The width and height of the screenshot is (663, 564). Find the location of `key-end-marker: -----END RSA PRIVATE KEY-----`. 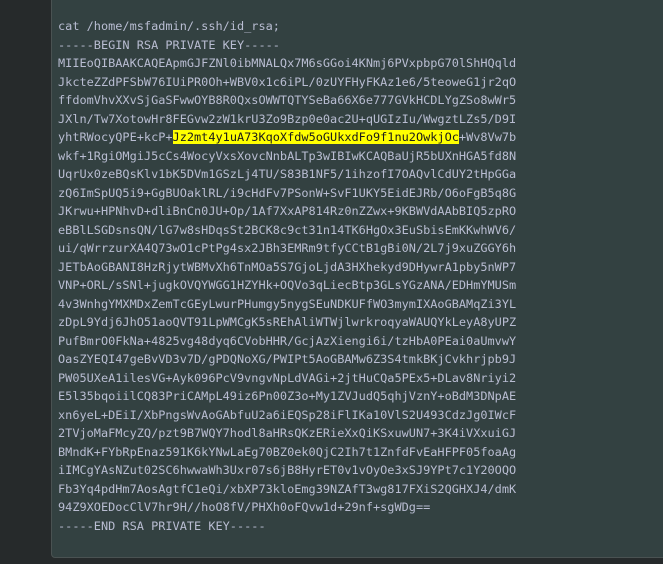

key-end-marker: -----END RSA PRIVATE KEY----- is located at coordinates (162, 525).